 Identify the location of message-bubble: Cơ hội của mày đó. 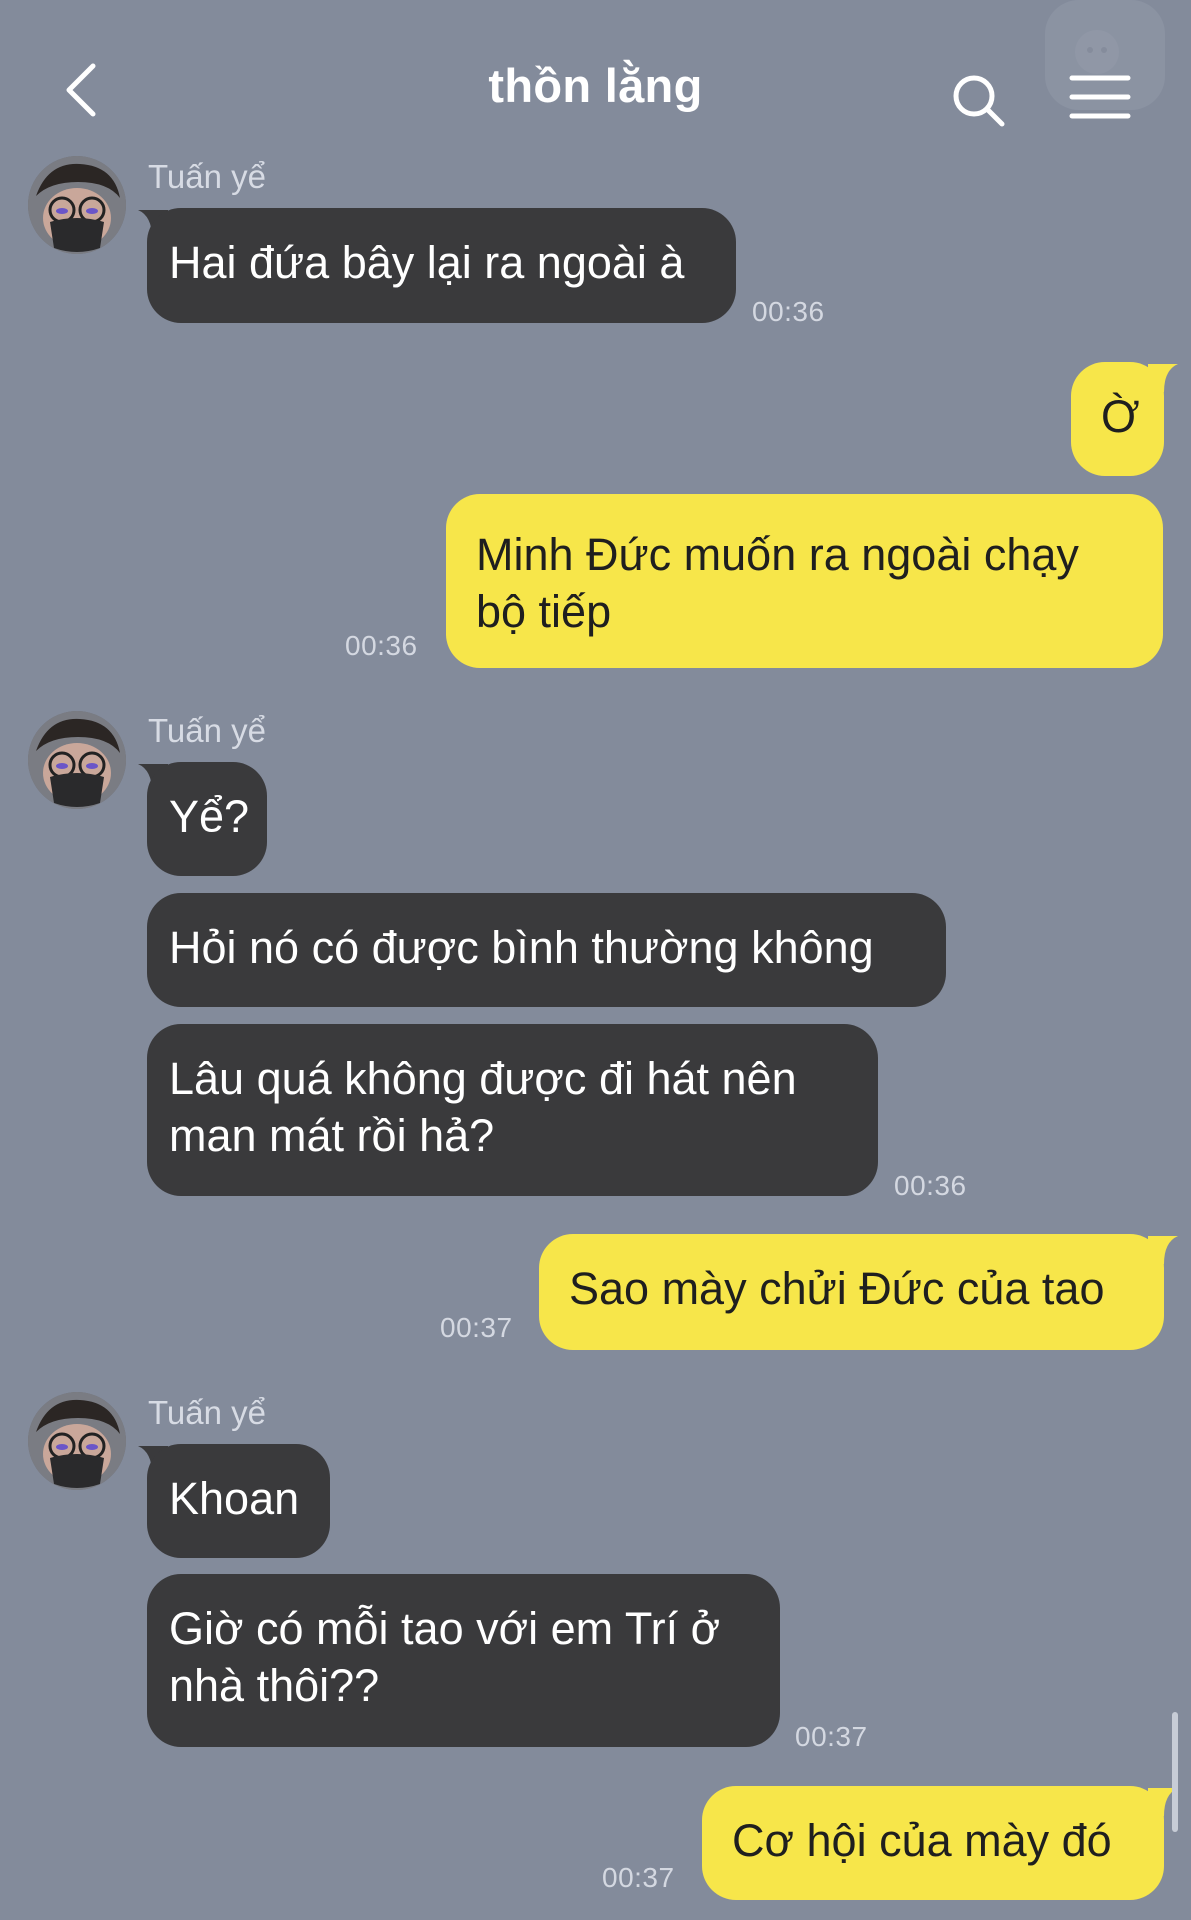
(933, 1843).